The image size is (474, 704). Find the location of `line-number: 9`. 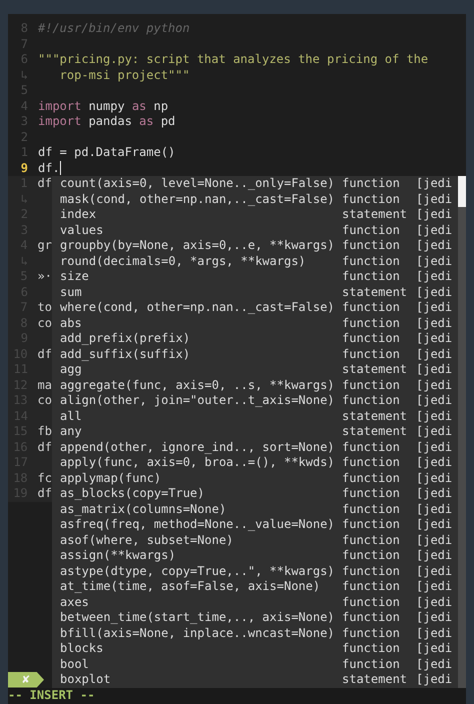

line-number: 9 is located at coordinates (24, 168).